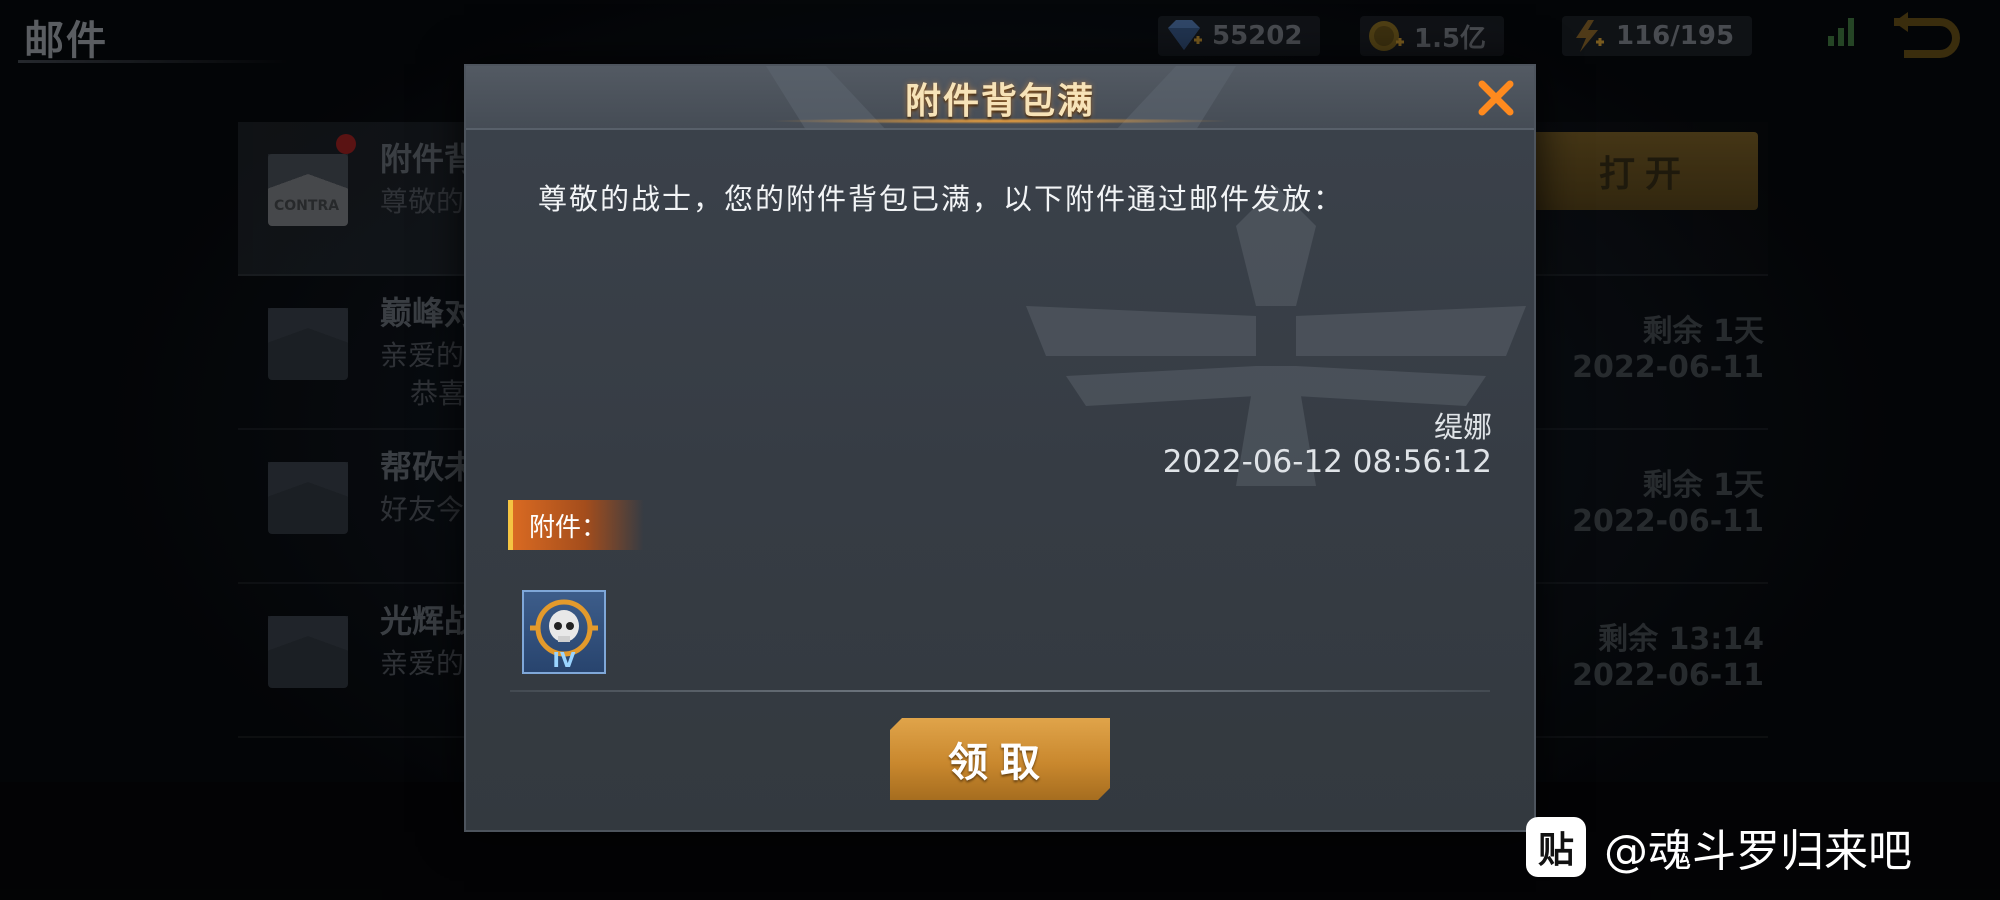 This screenshot has width=2000, height=900. I want to click on watermark: 贴 @魂斗罗归来吧, so click(1719, 847).